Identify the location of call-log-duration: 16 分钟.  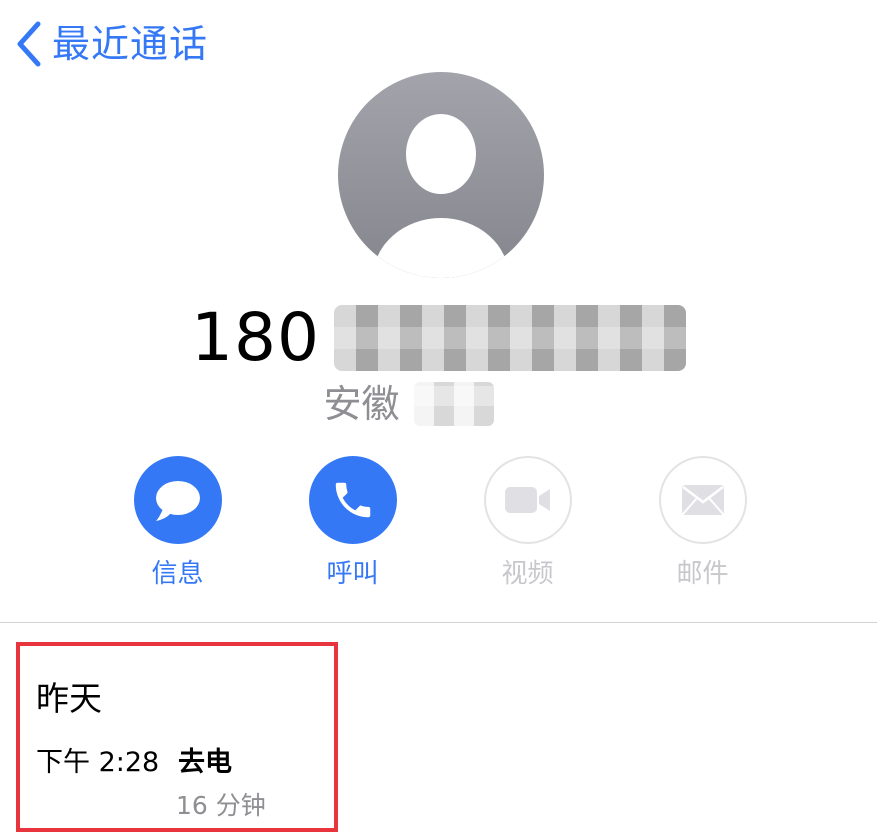
(221, 805).